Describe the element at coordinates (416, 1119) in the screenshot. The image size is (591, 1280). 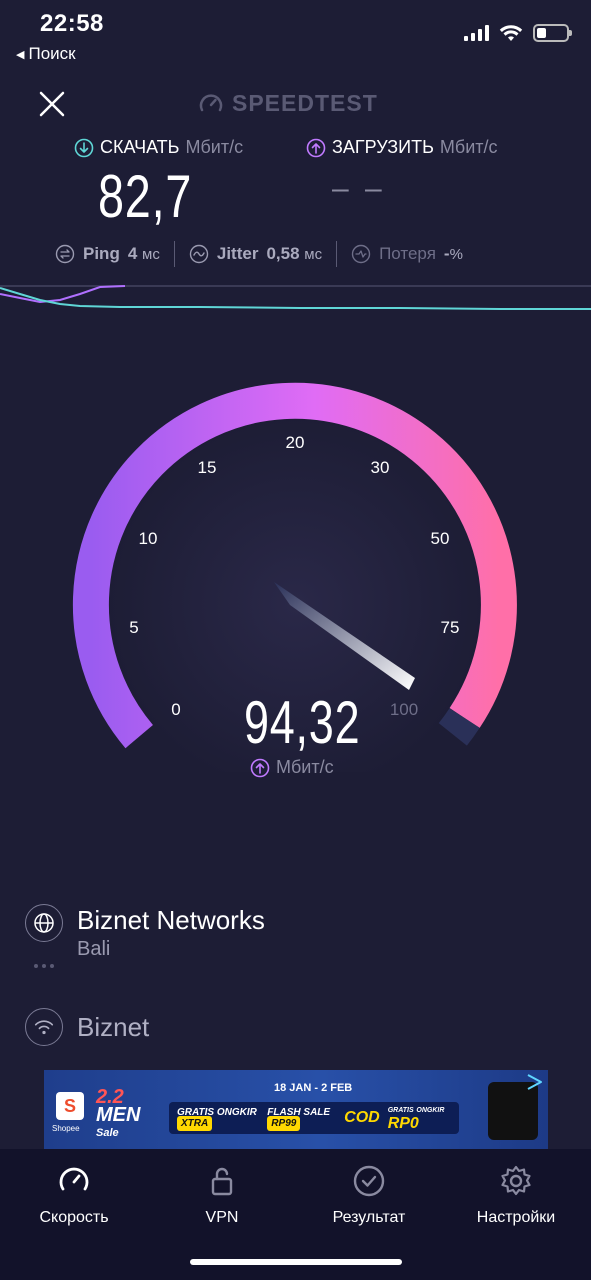
I see `ad-offer-4: GRATIS ONGKIR RP0` at that location.